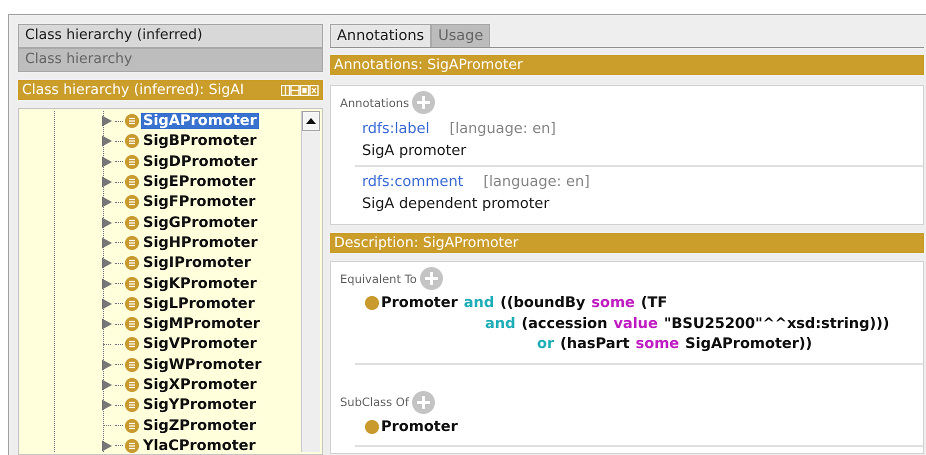  What do you see at coordinates (200, 141) in the screenshot?
I see `tree-item: SigBPromoter` at bounding box center [200, 141].